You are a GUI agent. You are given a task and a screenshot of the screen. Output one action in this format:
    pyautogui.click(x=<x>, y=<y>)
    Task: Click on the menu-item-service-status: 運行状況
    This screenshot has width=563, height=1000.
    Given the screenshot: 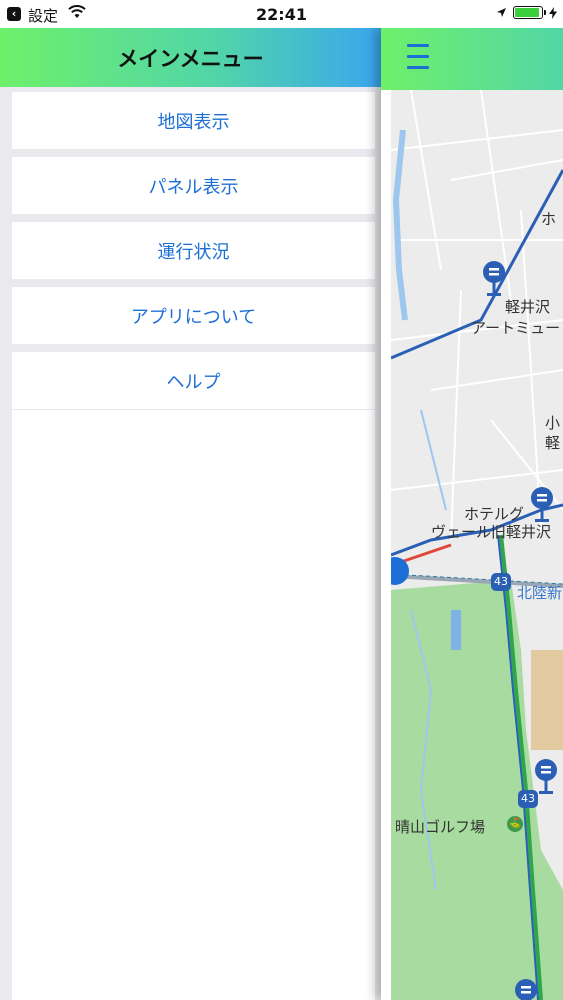 What is the action you would take?
    pyautogui.click(x=193, y=250)
    